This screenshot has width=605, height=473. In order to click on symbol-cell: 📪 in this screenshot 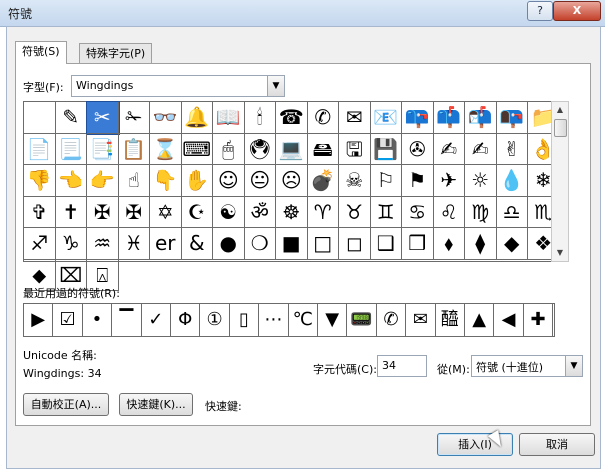, I will do `click(418, 118)`.